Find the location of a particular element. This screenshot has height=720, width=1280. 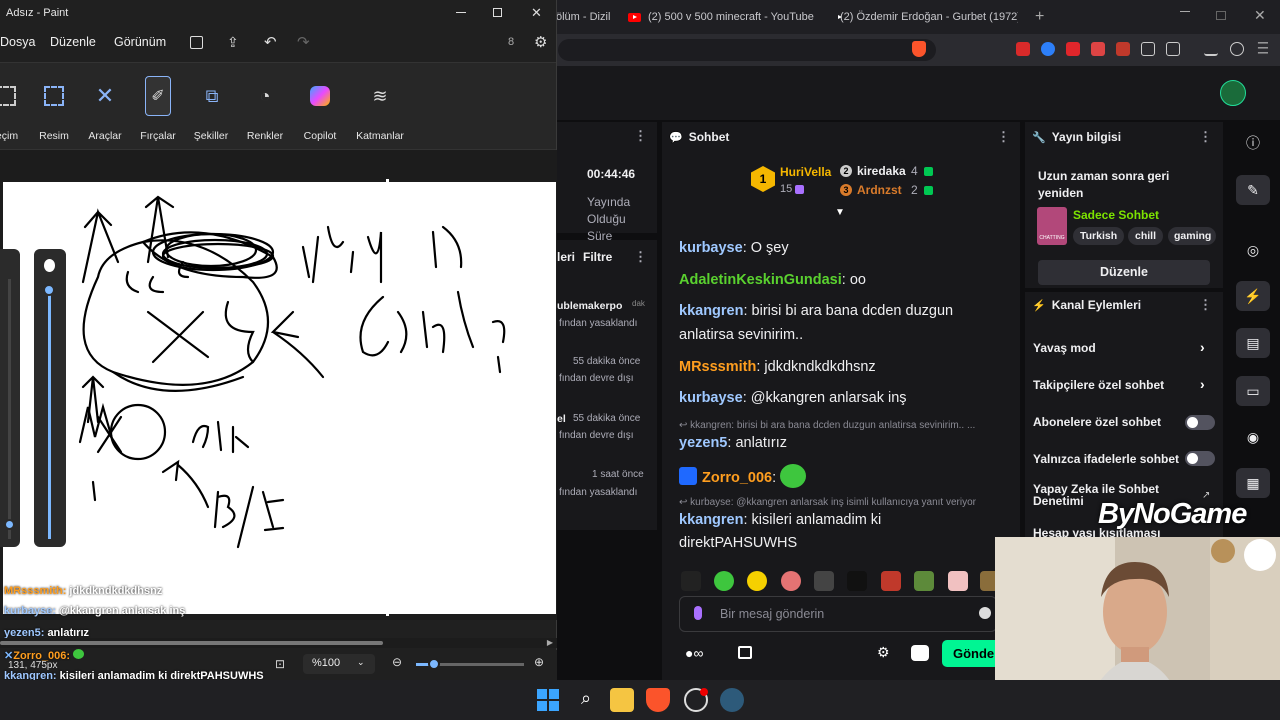

chat-username: yezen5 is located at coordinates (703, 443).